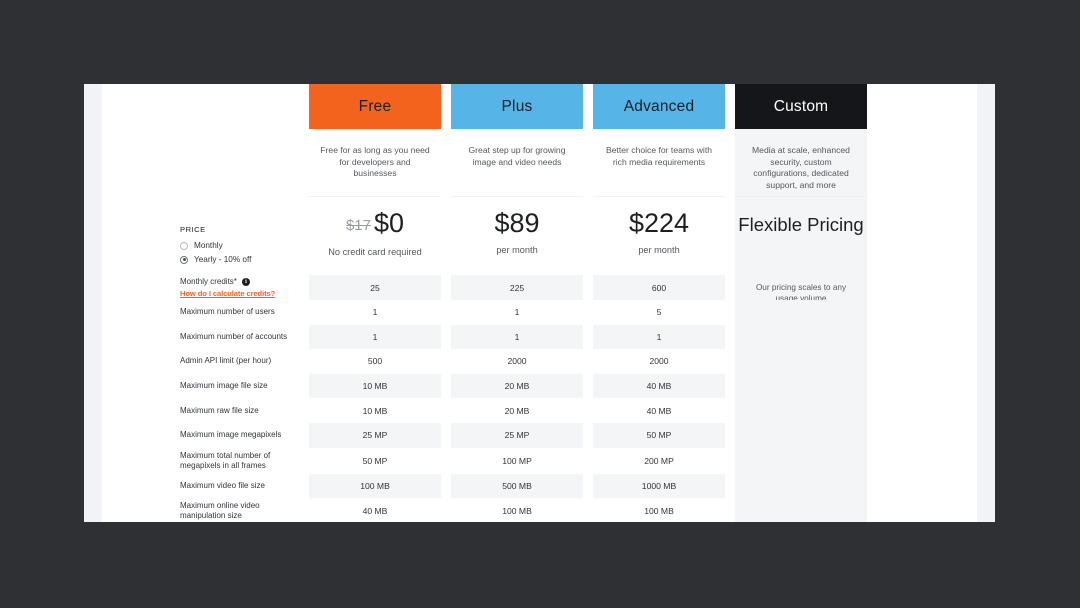  Describe the element at coordinates (517, 486) in the screenshot. I see `feature-value-plus: 500 MB` at that location.